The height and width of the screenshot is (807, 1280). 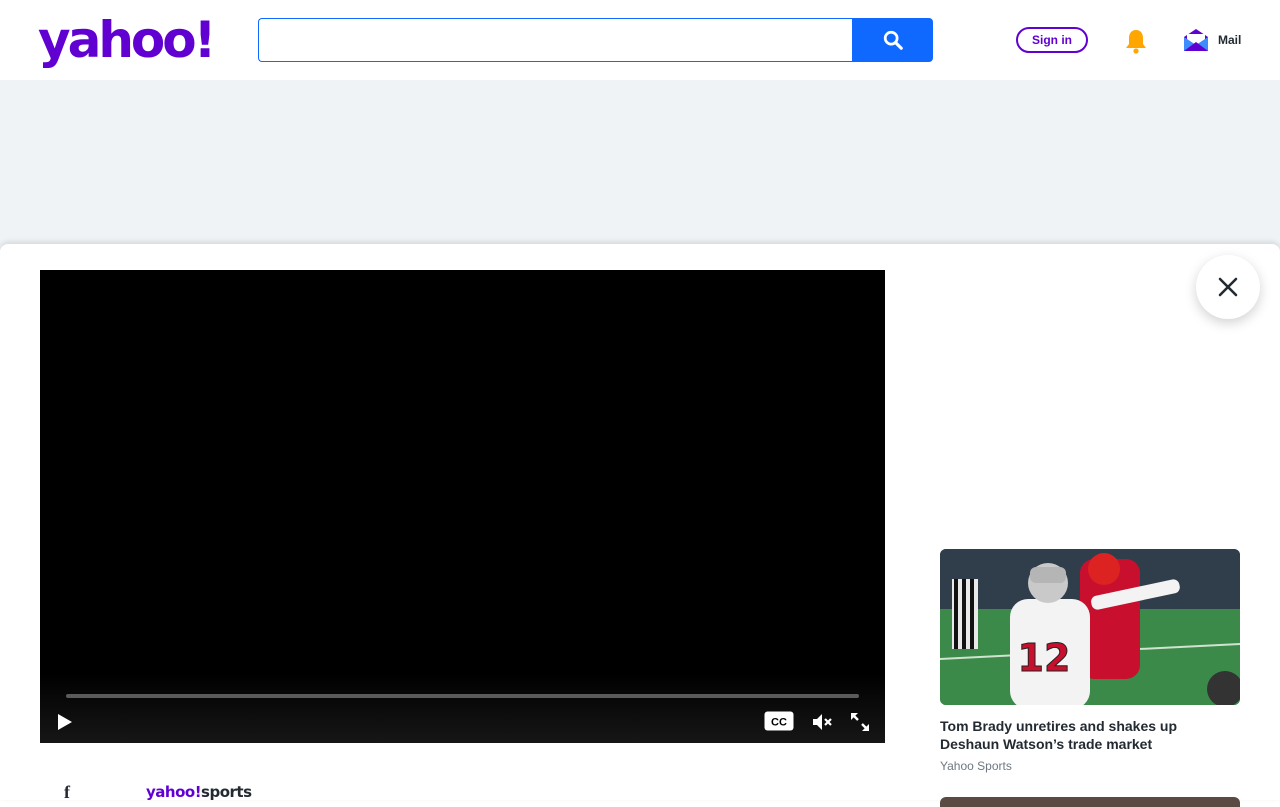 I want to click on sign-in-button: Sign in, so click(x=1052, y=40).